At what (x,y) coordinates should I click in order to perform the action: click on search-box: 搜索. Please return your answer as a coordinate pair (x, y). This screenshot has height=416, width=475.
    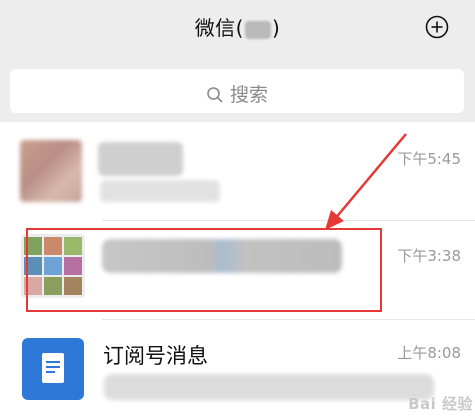
    Looking at the image, I should click on (237, 91).